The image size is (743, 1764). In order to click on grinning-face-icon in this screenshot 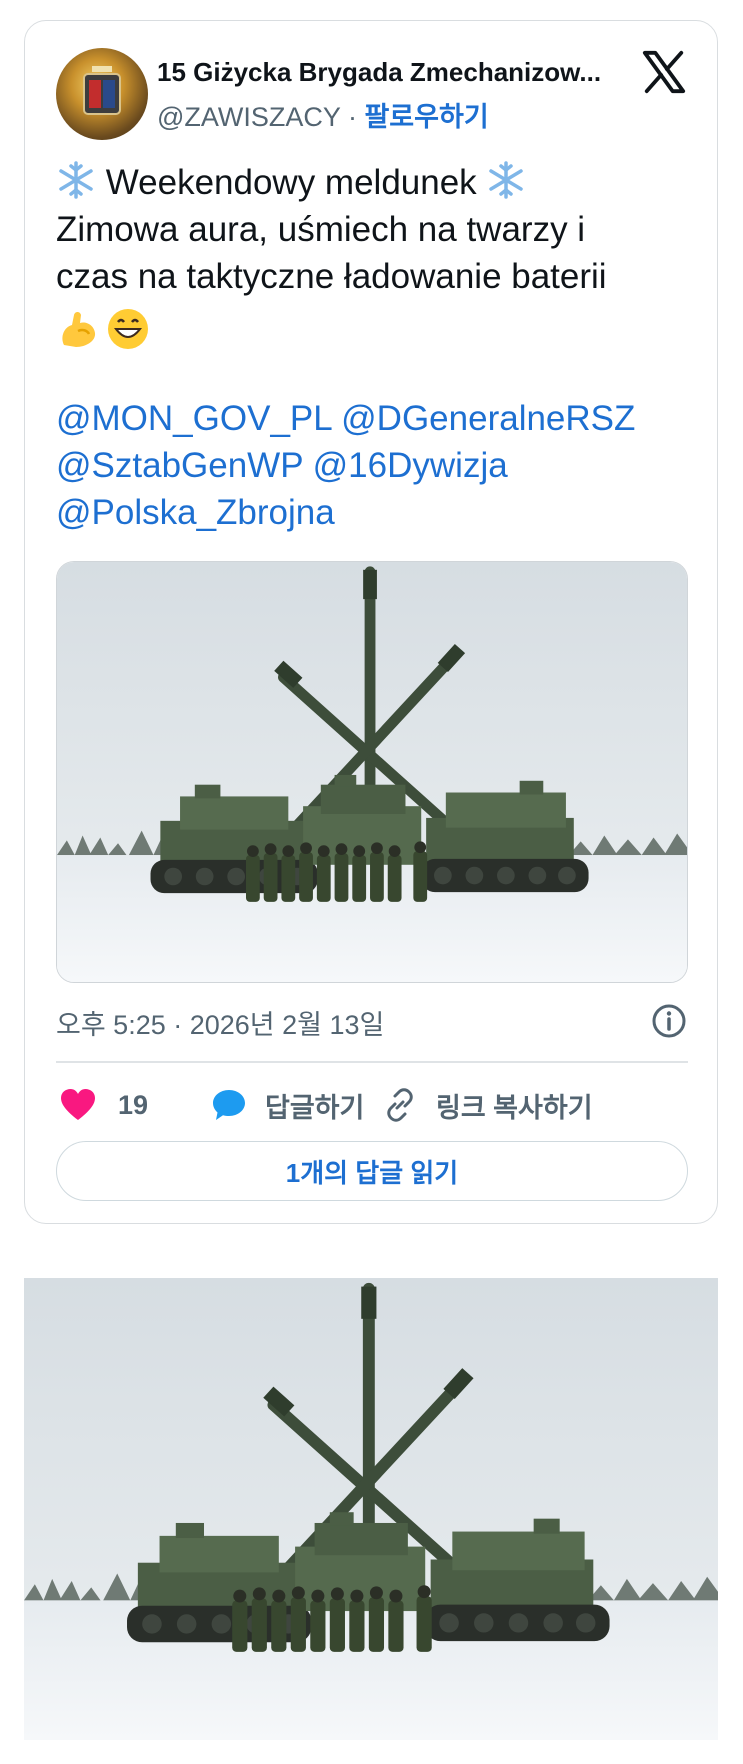, I will do `click(128, 329)`.